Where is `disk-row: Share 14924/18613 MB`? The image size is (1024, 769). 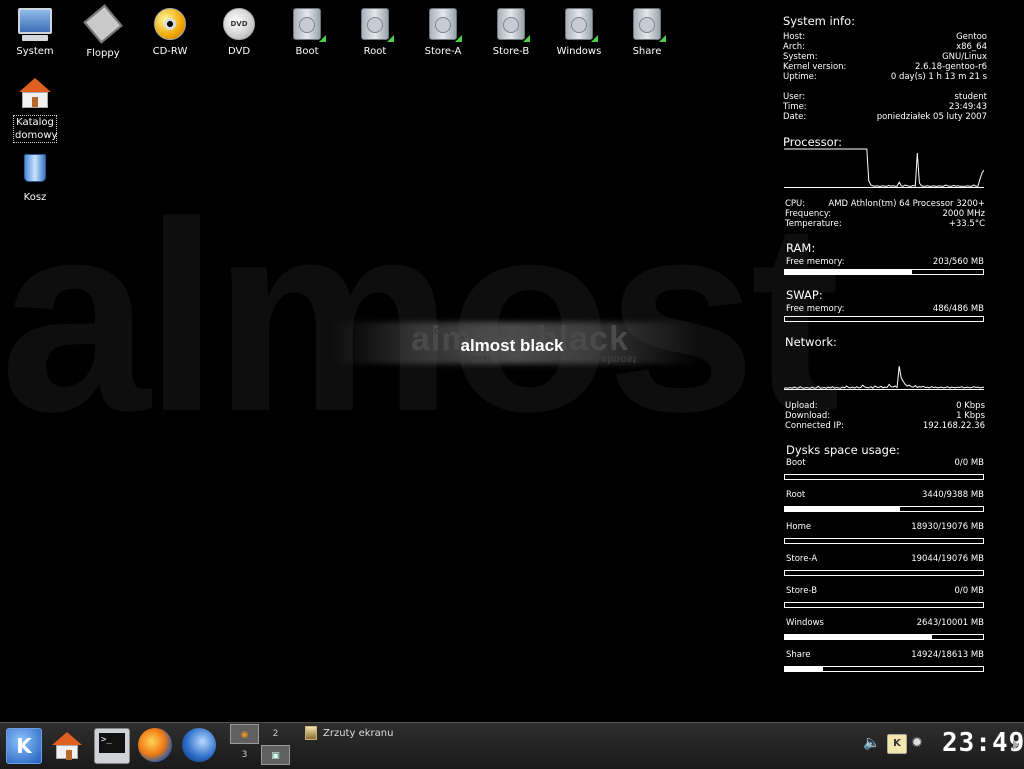
disk-row: Share 14924/18613 MB is located at coordinates (885, 655).